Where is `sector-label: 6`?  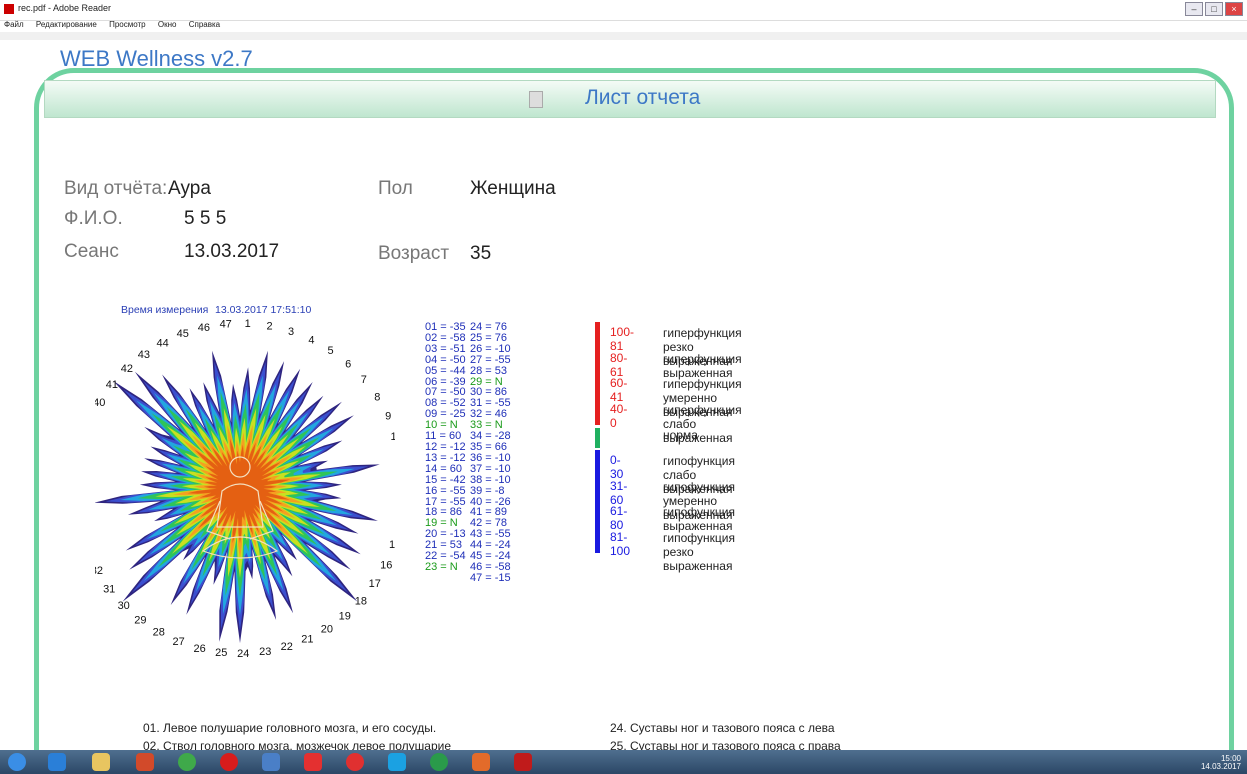 sector-label: 6 is located at coordinates (348, 364).